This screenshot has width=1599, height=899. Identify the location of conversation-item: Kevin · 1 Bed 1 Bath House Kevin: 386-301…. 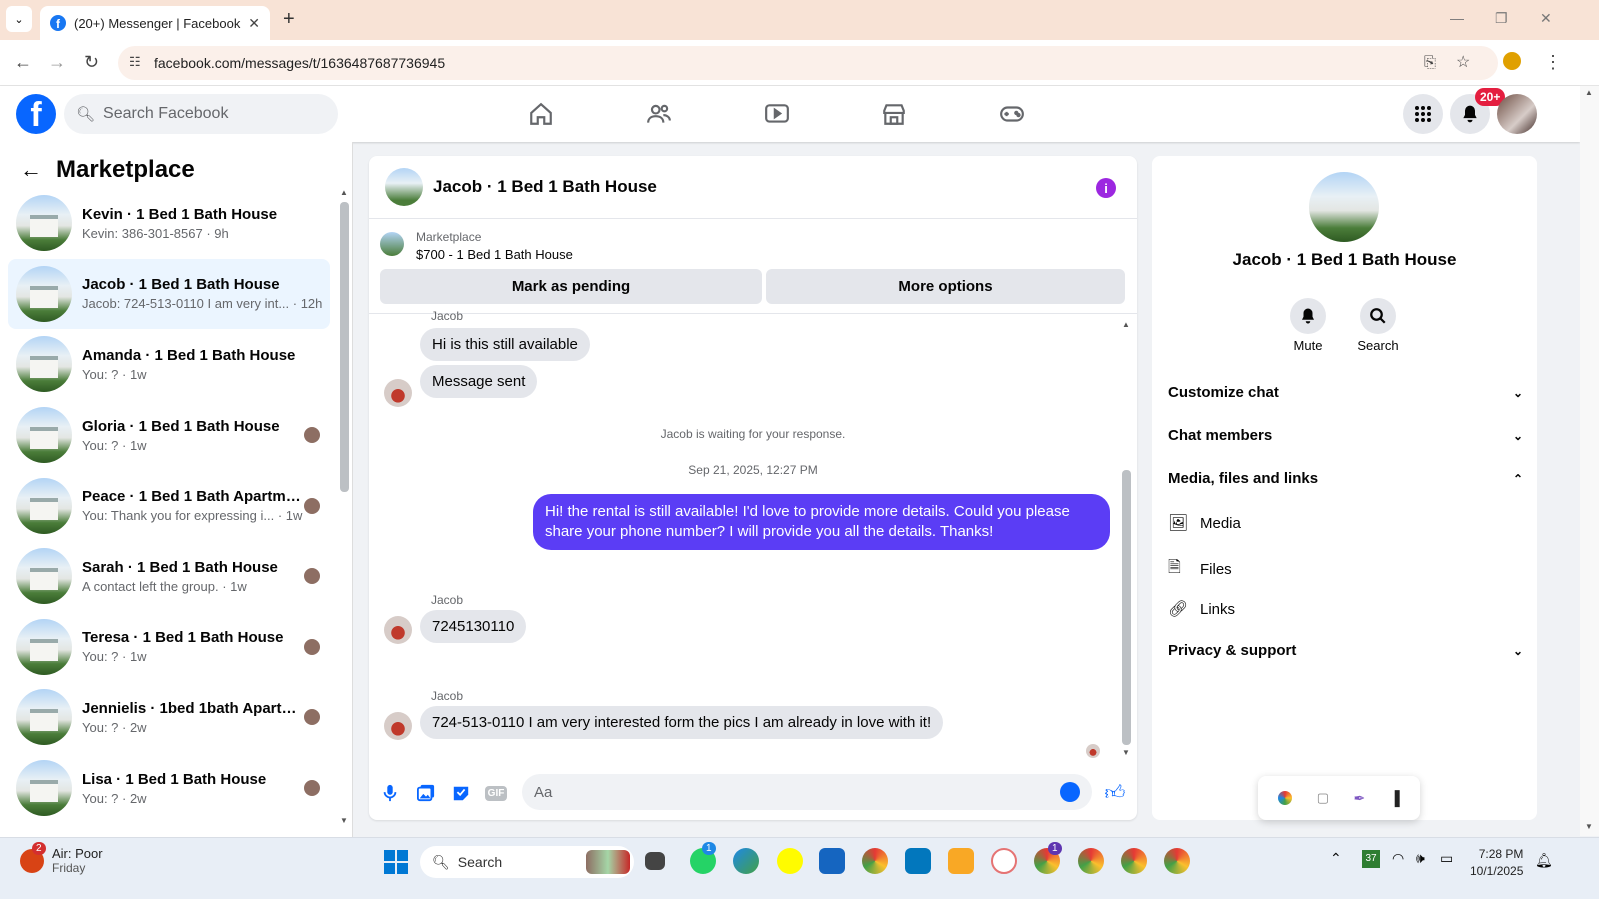
(169, 223).